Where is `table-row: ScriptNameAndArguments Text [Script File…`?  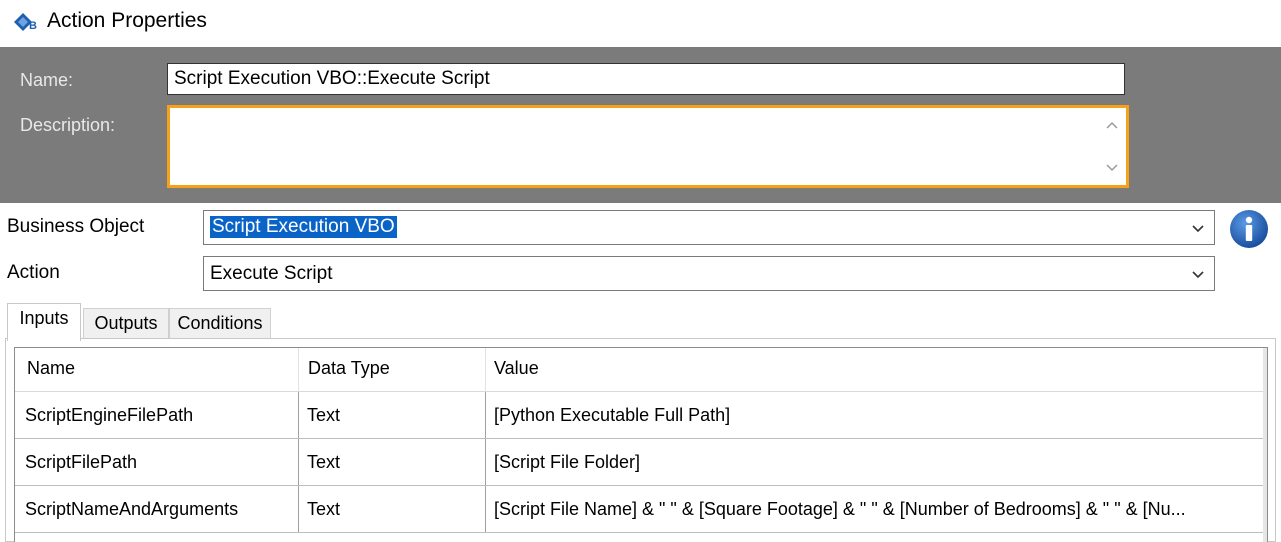 table-row: ScriptNameAndArguments Text [Script File… is located at coordinates (641, 509).